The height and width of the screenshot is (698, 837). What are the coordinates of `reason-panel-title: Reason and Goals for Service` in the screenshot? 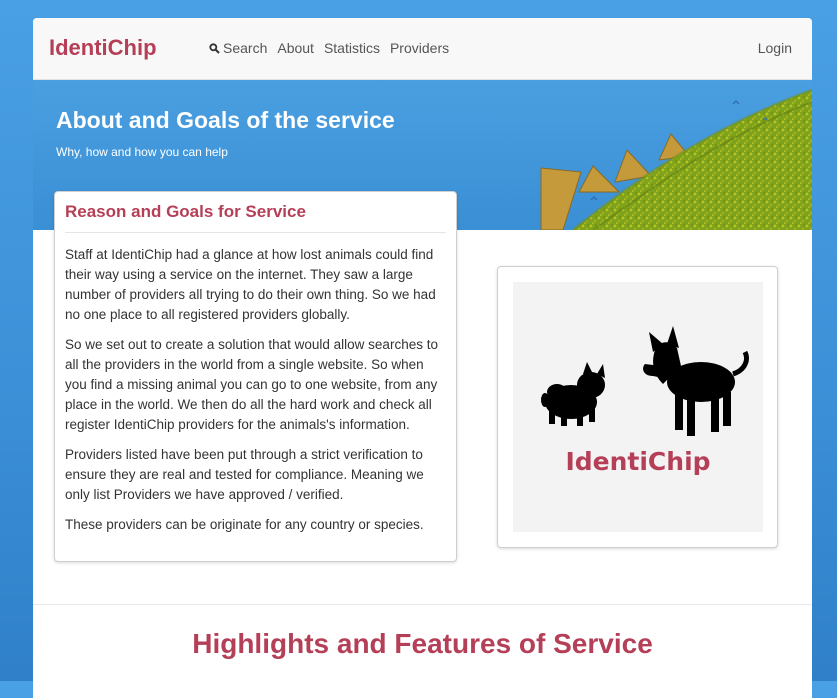 It's located at (255, 217).